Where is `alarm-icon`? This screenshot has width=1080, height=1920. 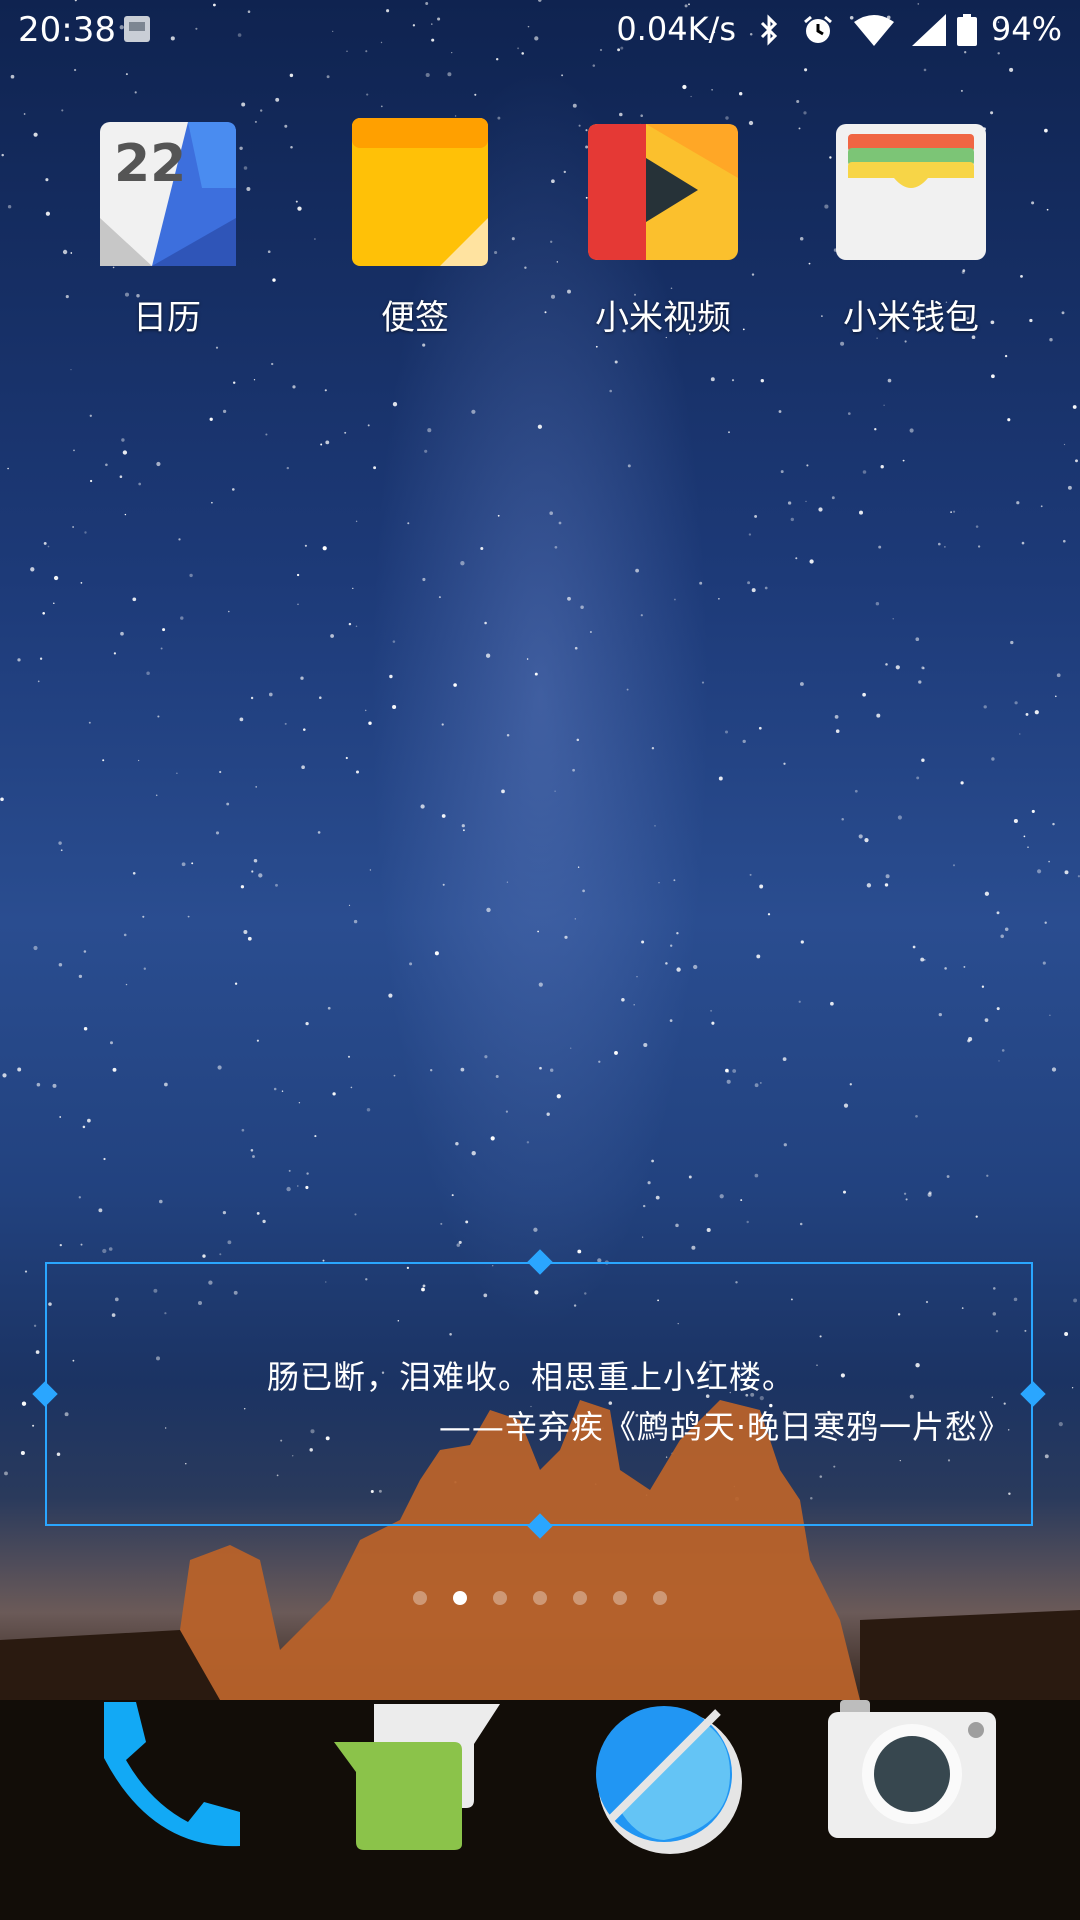
alarm-icon is located at coordinates (818, 32).